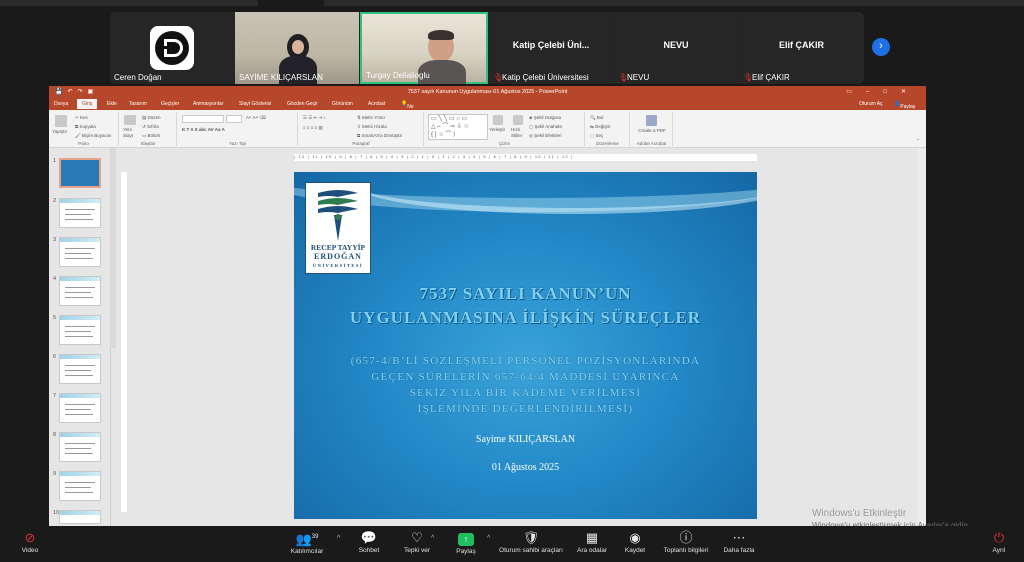 This screenshot has width=1024, height=562. What do you see at coordinates (531, 542) in the screenshot?
I see `host-tools-button: 🛡 Oturum sahibi araçları` at bounding box center [531, 542].